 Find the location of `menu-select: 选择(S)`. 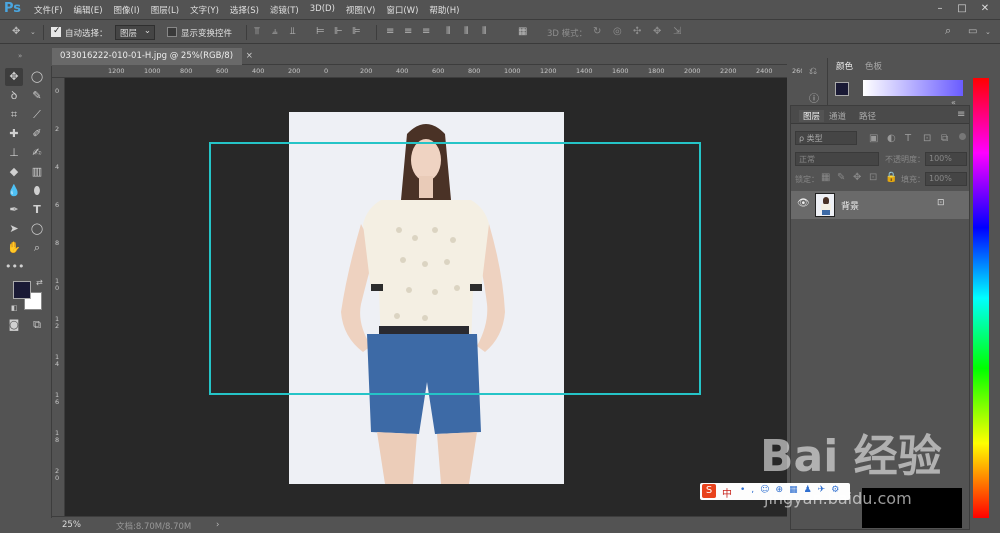

menu-select: 选择(S) is located at coordinates (244, 10).